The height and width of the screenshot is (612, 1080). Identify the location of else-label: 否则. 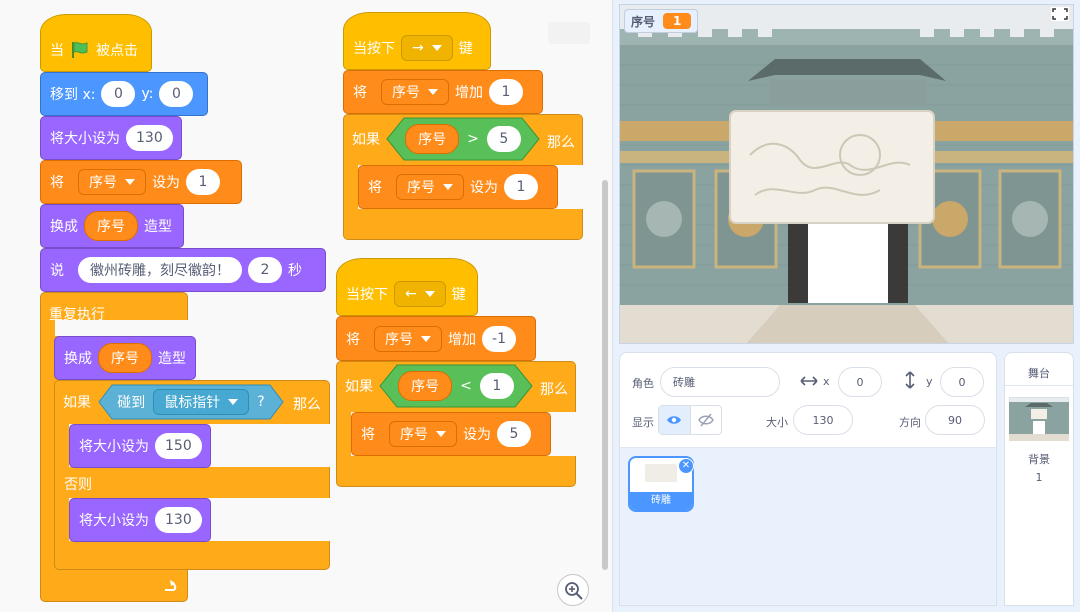
(78, 485).